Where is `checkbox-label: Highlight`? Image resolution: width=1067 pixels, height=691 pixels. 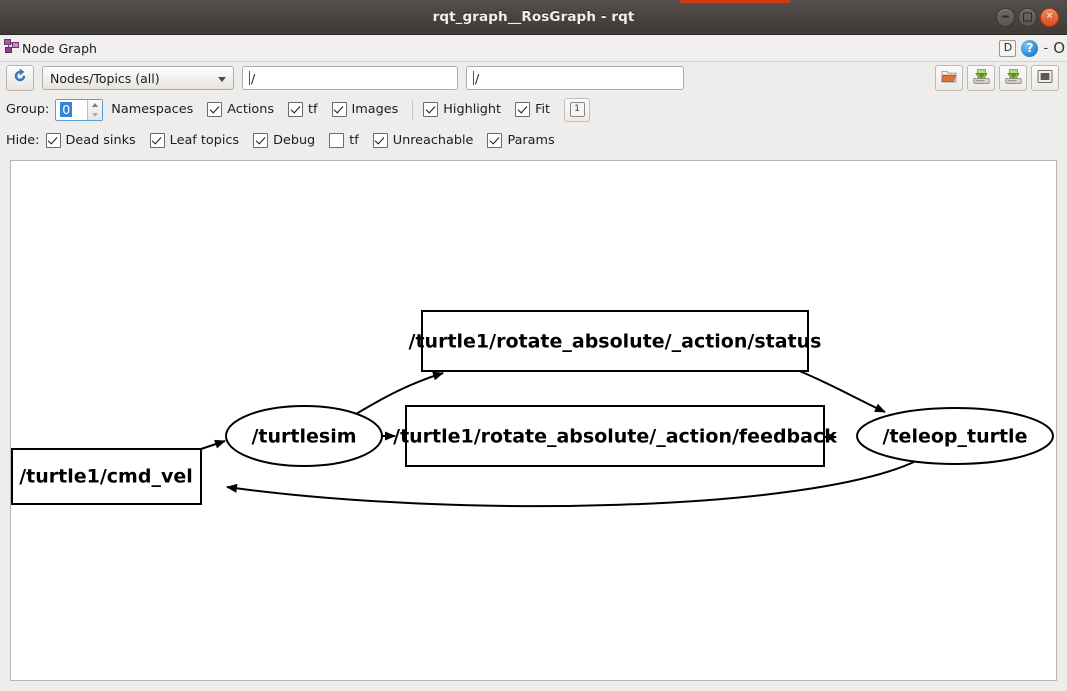 checkbox-label: Highlight is located at coordinates (472, 109).